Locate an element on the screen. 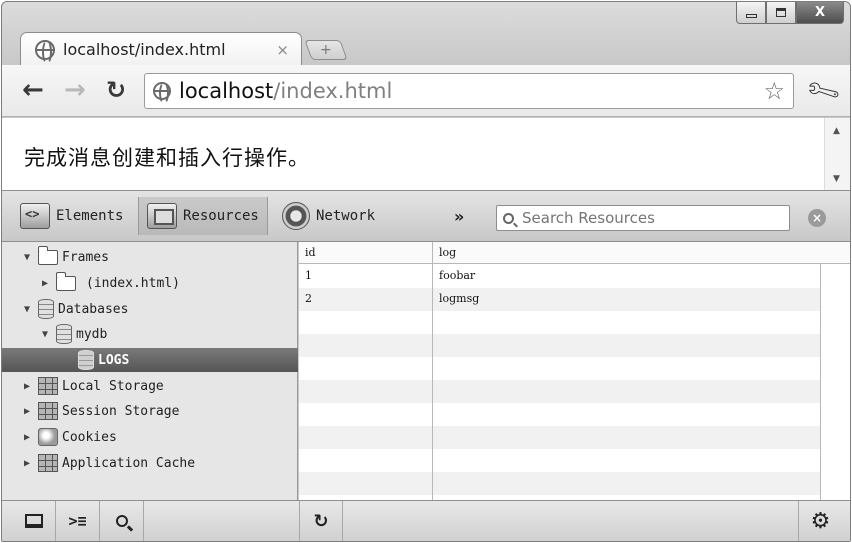  minimize-icon is located at coordinates (751, 15).